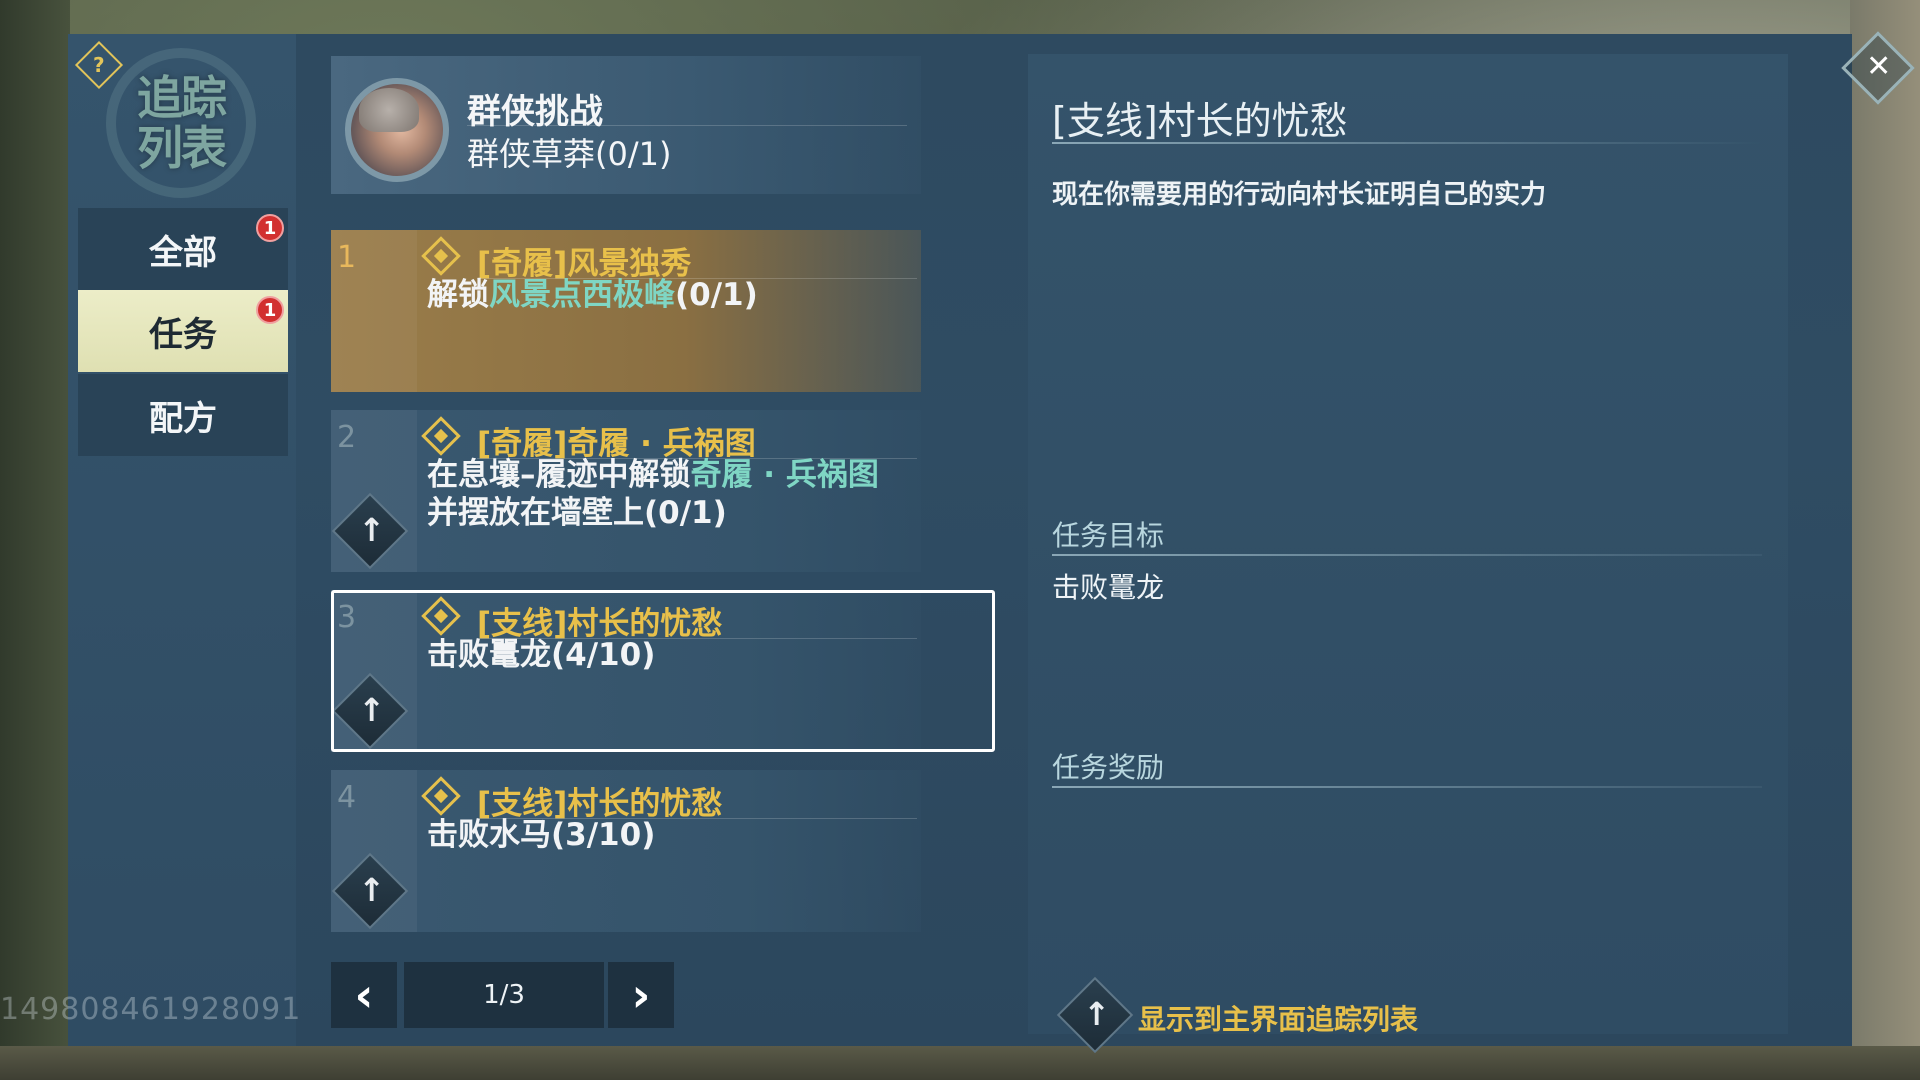 The height and width of the screenshot is (1080, 1920). What do you see at coordinates (1108, 767) in the screenshot?
I see `reward-label: 任务奖励` at bounding box center [1108, 767].